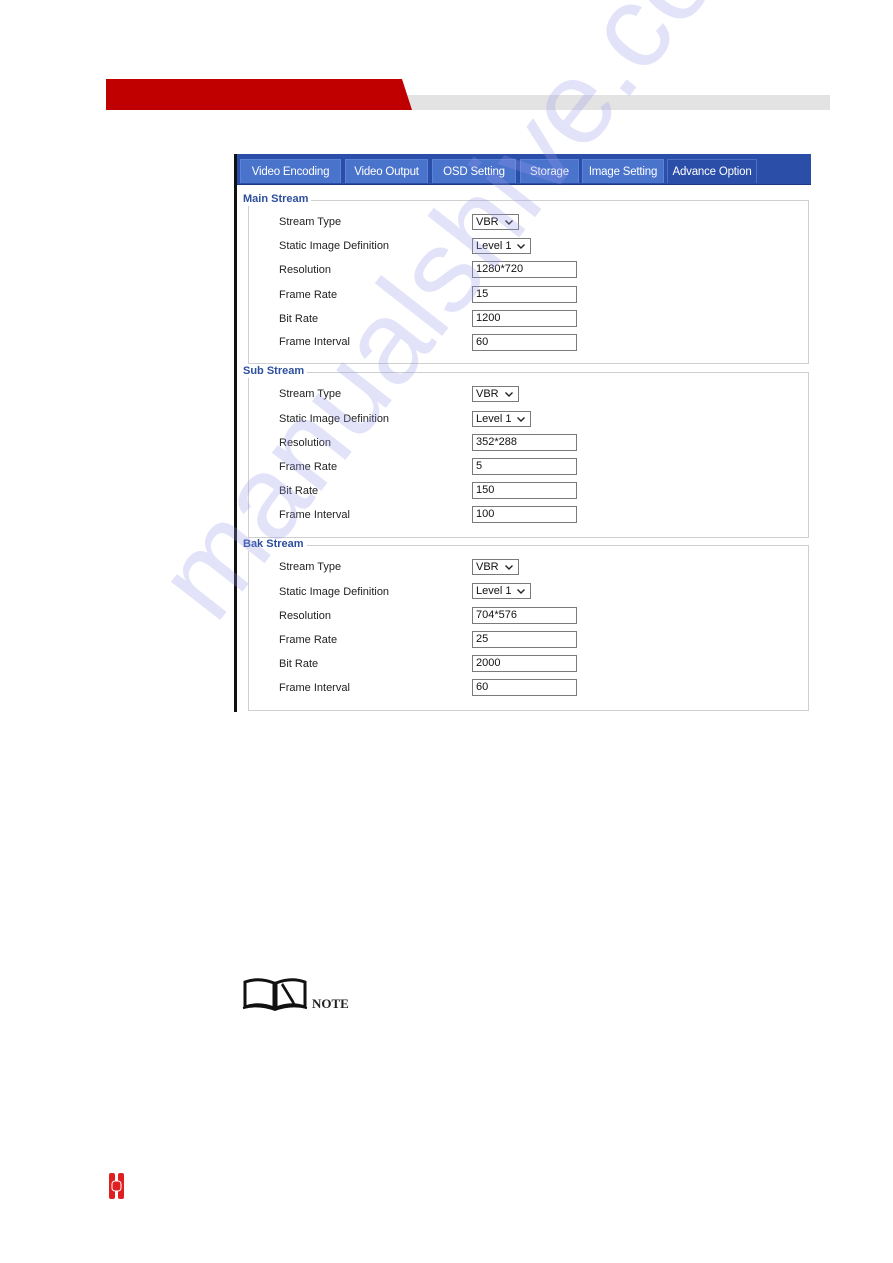 This screenshot has width=893, height=1263. Describe the element at coordinates (275, 371) in the screenshot. I see `sub-stream-title: Sub Stream` at that location.